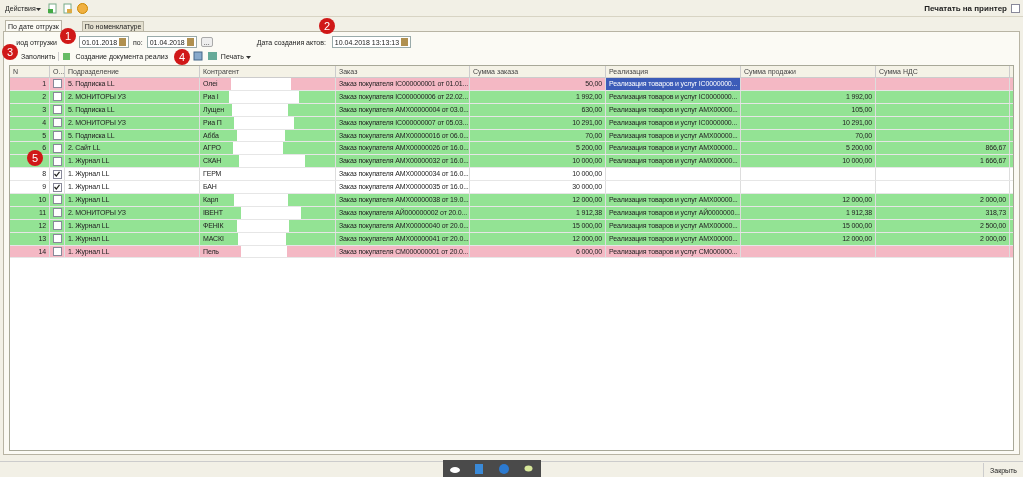 This screenshot has height=477, width=1023. Describe the element at coordinates (327, 26) in the screenshot. I see `annotation-marker: 2` at that location.